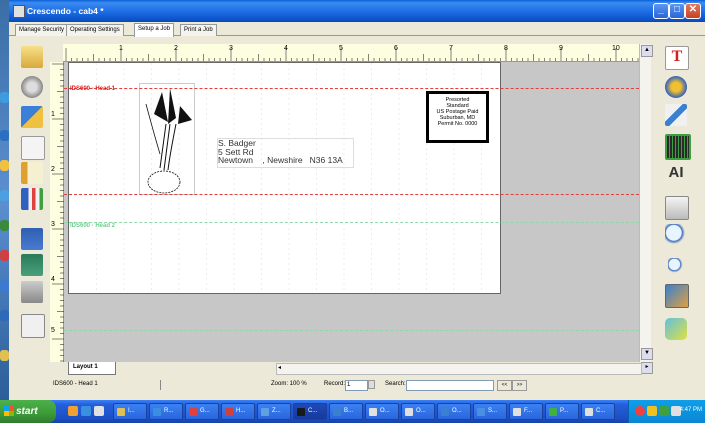 This screenshot has height=423, width=705. What do you see at coordinates (676, 87) in the screenshot?
I see `graphic-tool-icon` at bounding box center [676, 87].